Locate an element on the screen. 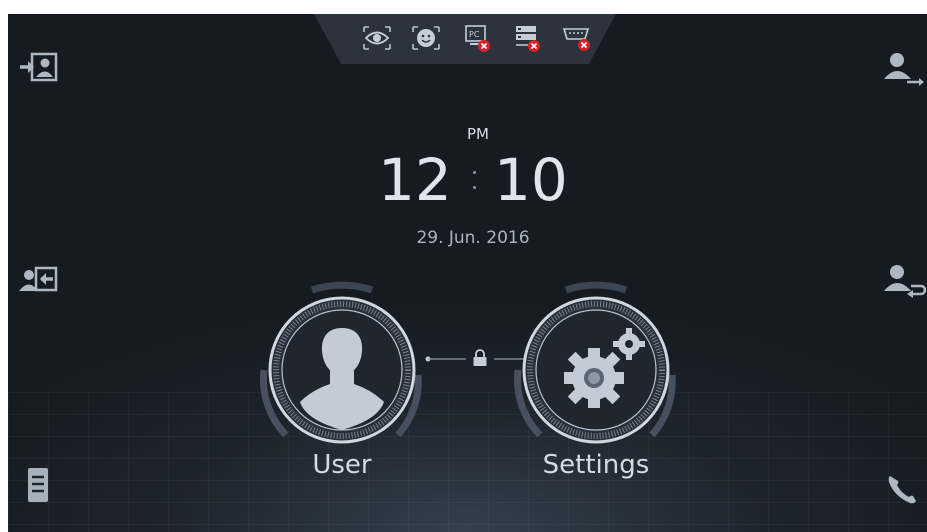 Image resolution: width=927 pixels, height=532 pixels. settings-button is located at coordinates (596, 370).